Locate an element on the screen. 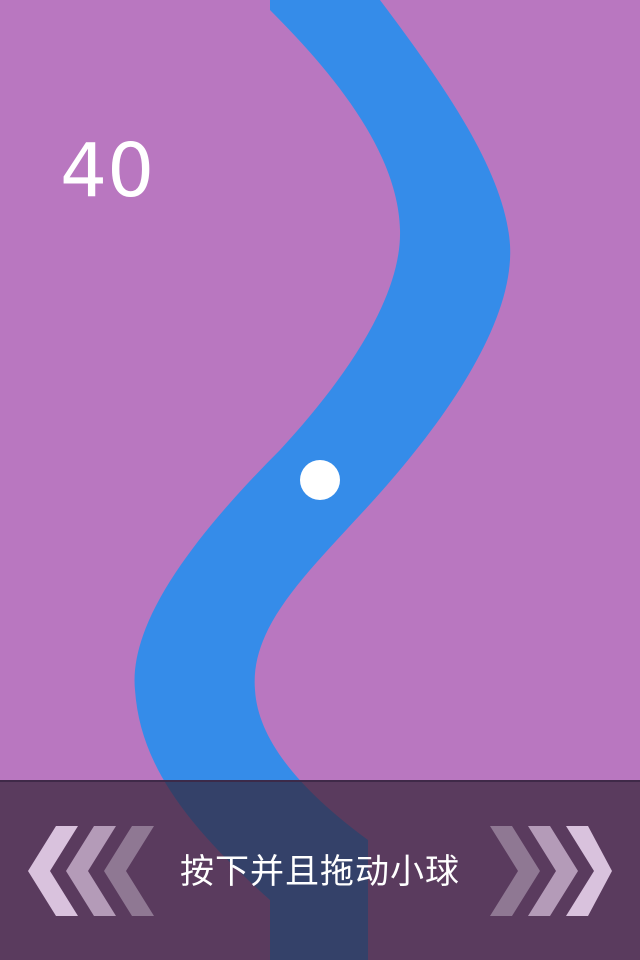 The height and width of the screenshot is (960, 640). ball is located at coordinates (320, 480).